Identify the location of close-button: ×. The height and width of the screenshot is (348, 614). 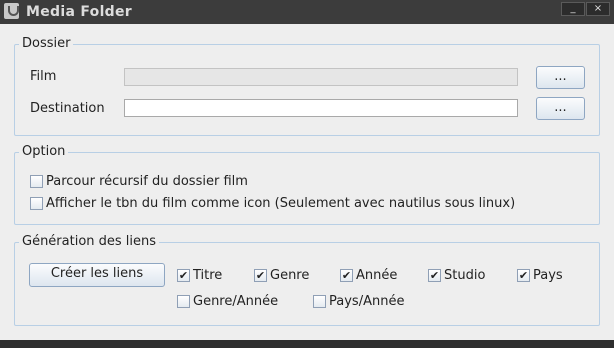
(598, 9).